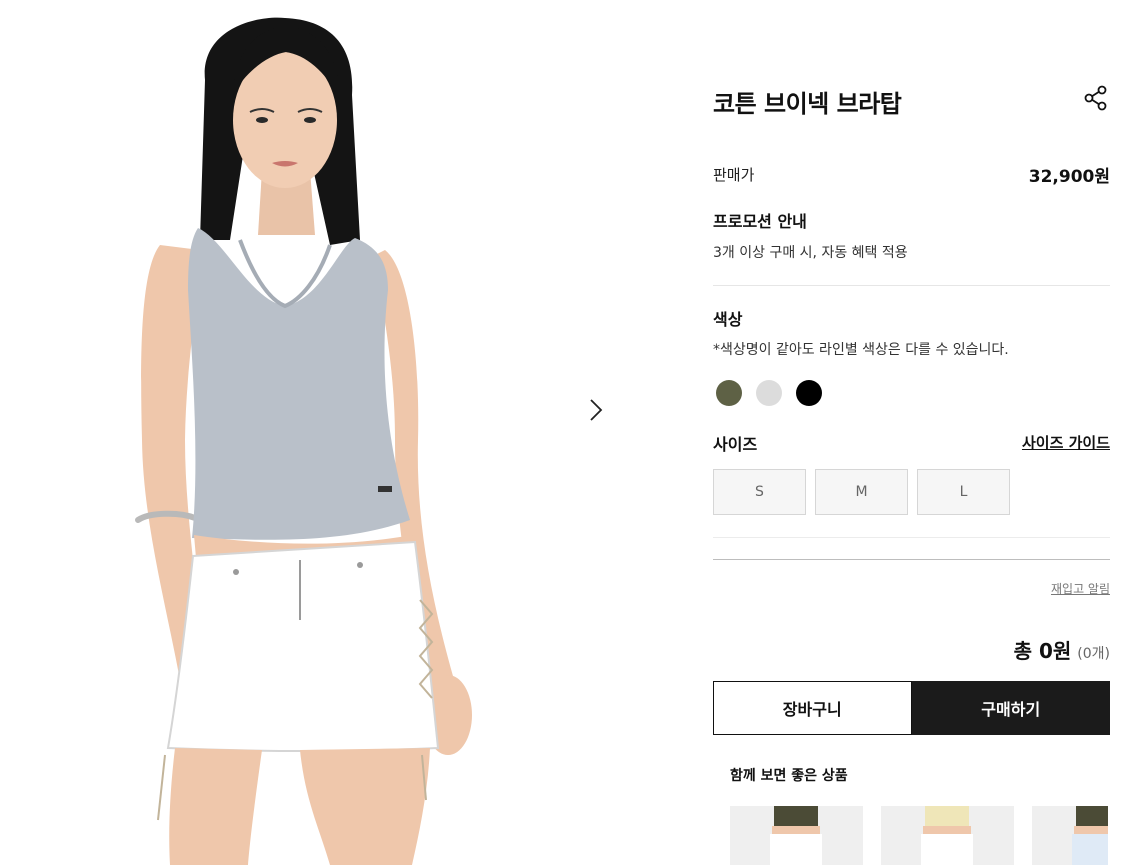 The width and height of the screenshot is (1125, 865). What do you see at coordinates (1093, 654) in the screenshot?
I see `total-count: (0개)` at bounding box center [1093, 654].